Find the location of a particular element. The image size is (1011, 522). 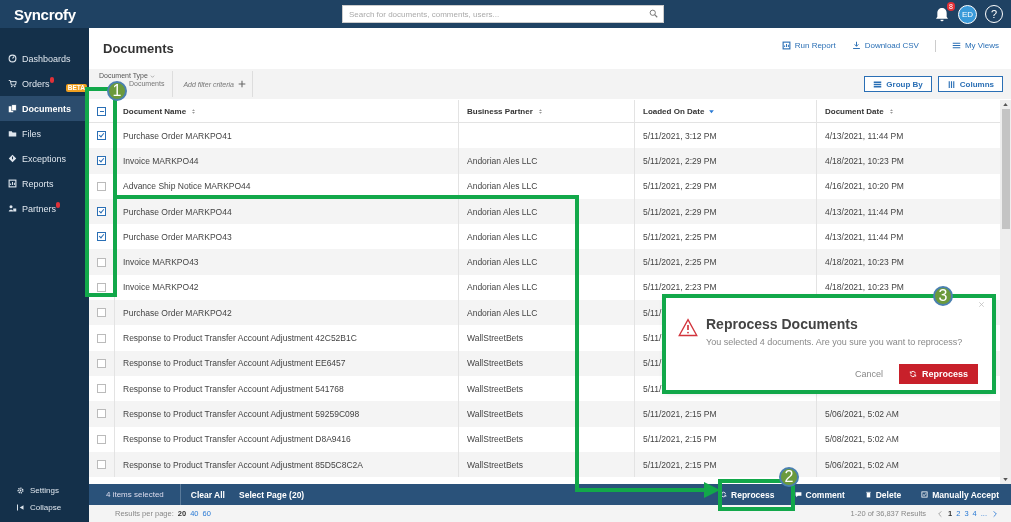

table-cell: 4/16/2021, 10:20 PM is located at coordinates (864, 186).